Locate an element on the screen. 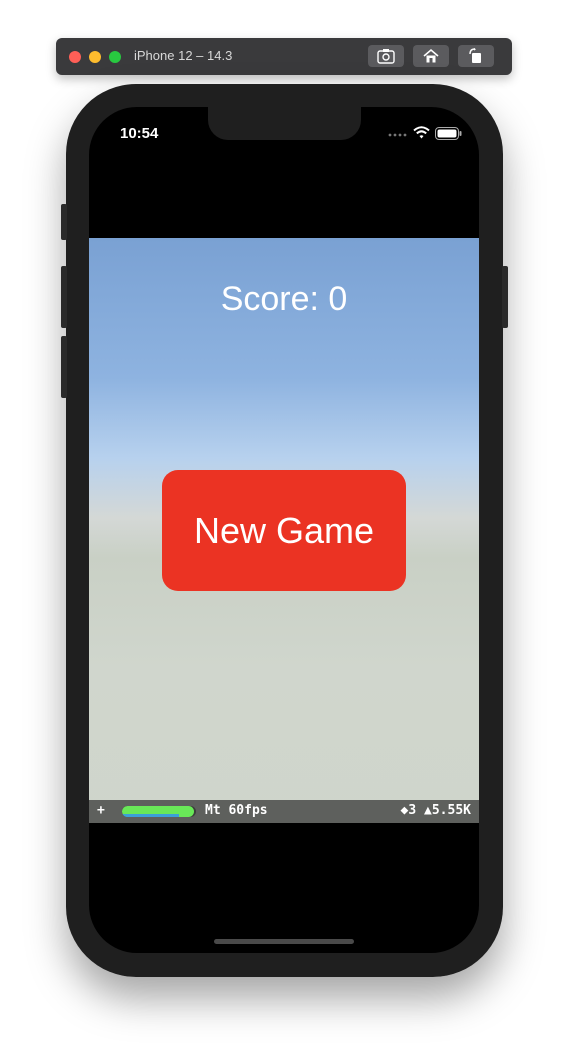  volume-down-button is located at coordinates (64, 367).